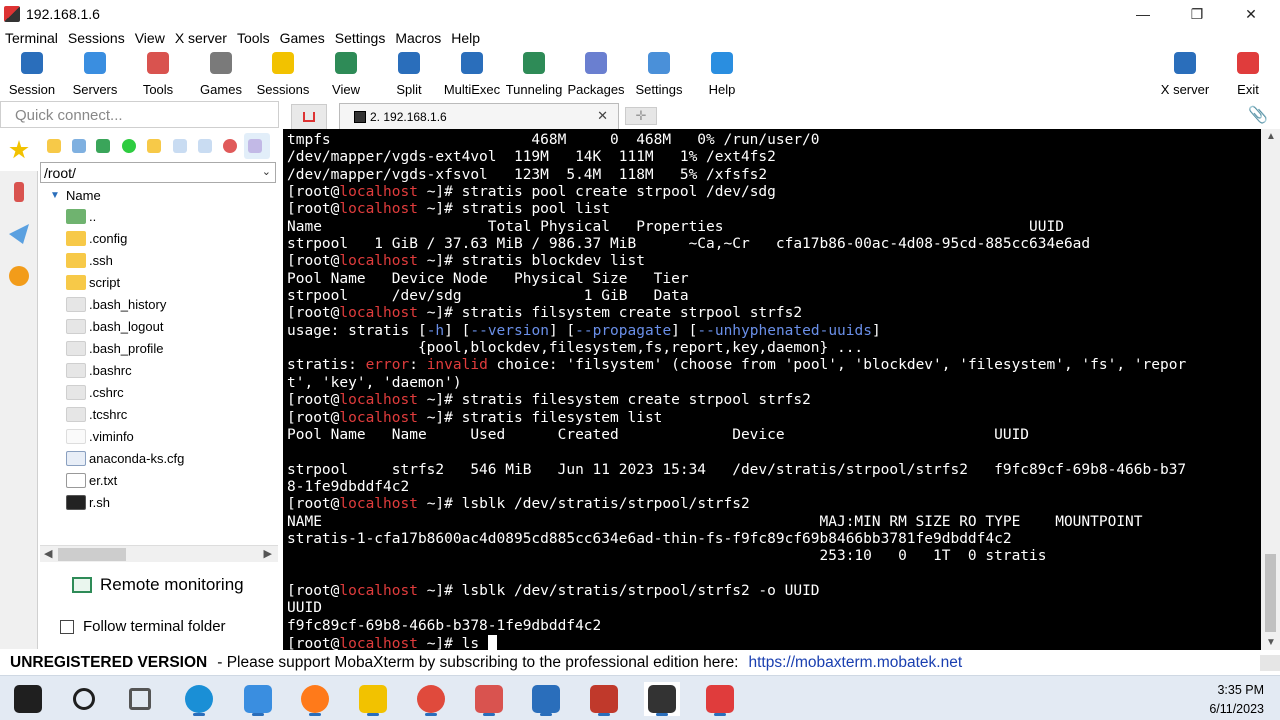  I want to click on file-list-item: anaconda-ks.cfg, so click(160, 458).